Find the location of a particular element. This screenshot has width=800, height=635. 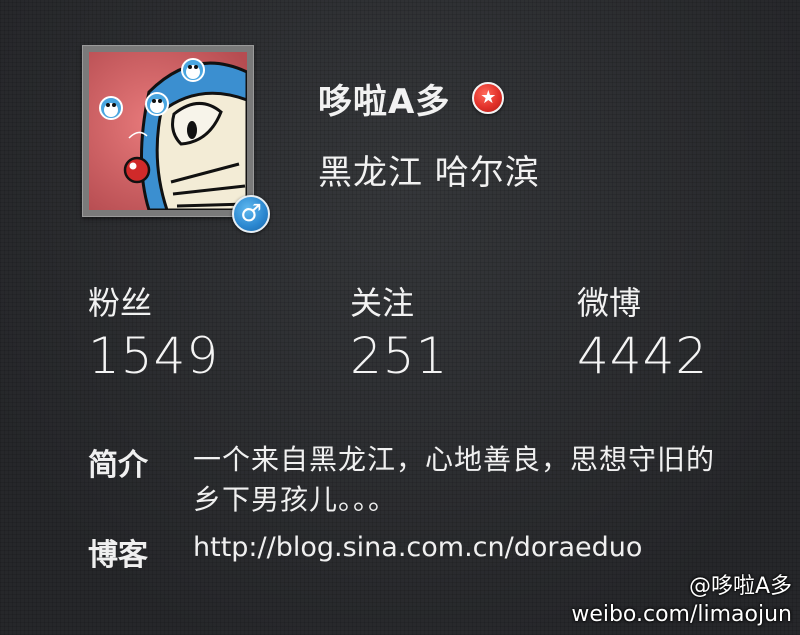

blog-label: 博客 is located at coordinates (118, 555).